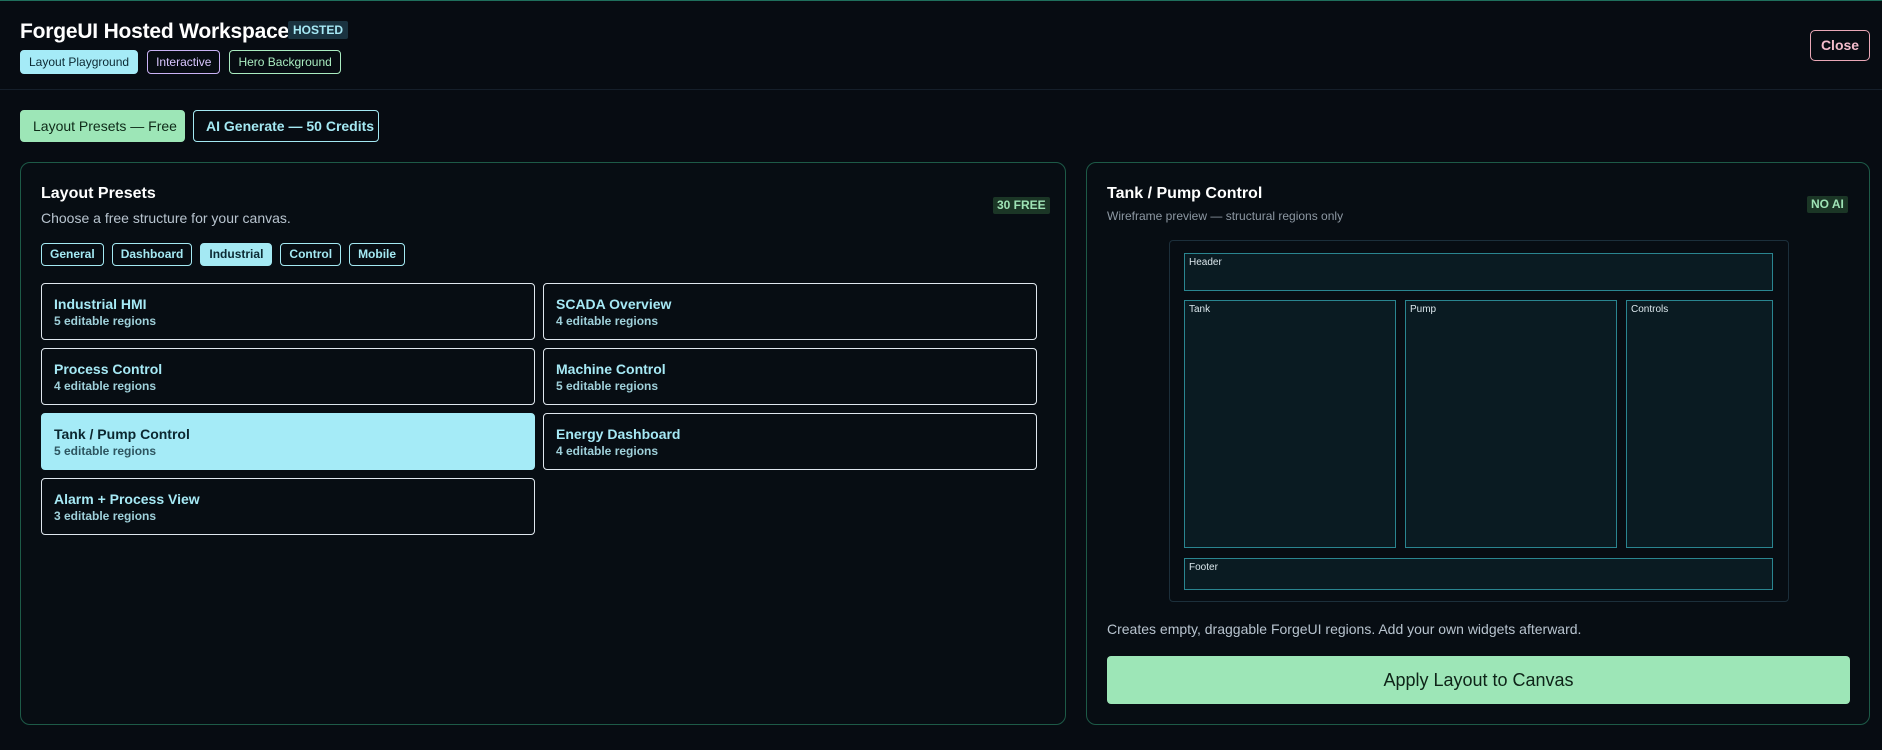  What do you see at coordinates (1511, 424) in the screenshot?
I see `region-pump: Pump` at bounding box center [1511, 424].